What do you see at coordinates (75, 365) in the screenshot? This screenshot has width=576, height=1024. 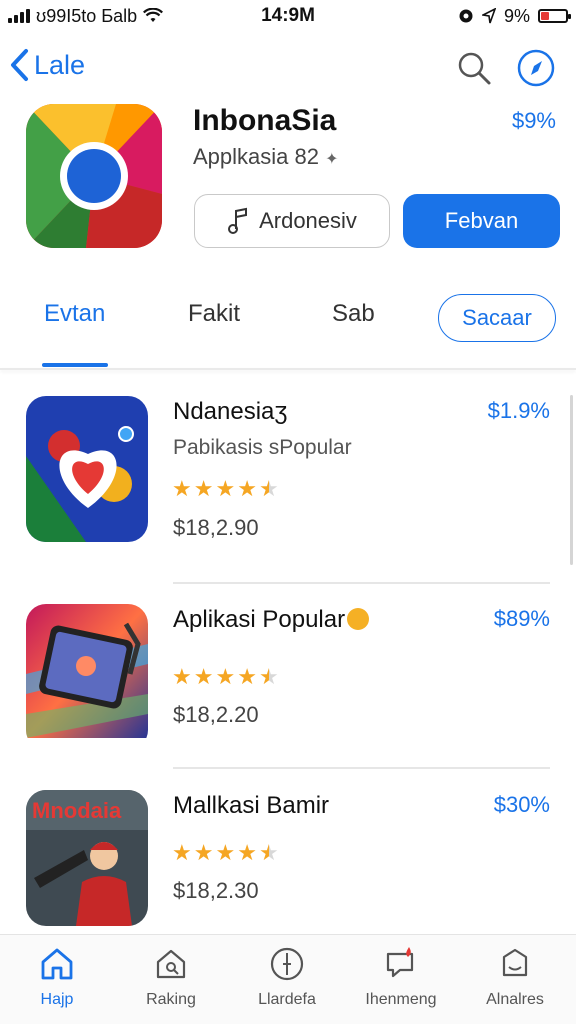 I see `active-tab-indicator` at bounding box center [75, 365].